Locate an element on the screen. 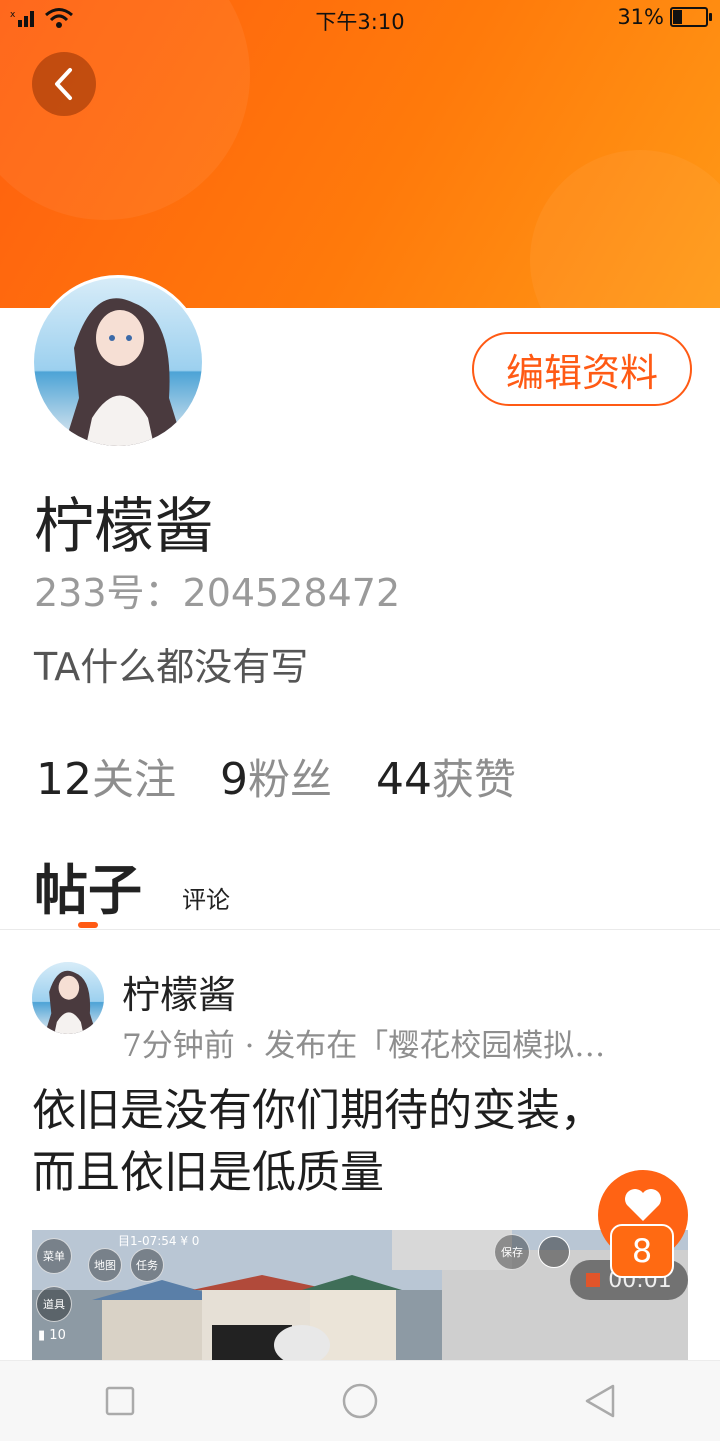 Image resolution: width=720 pixels, height=1441 pixels. home-button is located at coordinates (360, 1401).